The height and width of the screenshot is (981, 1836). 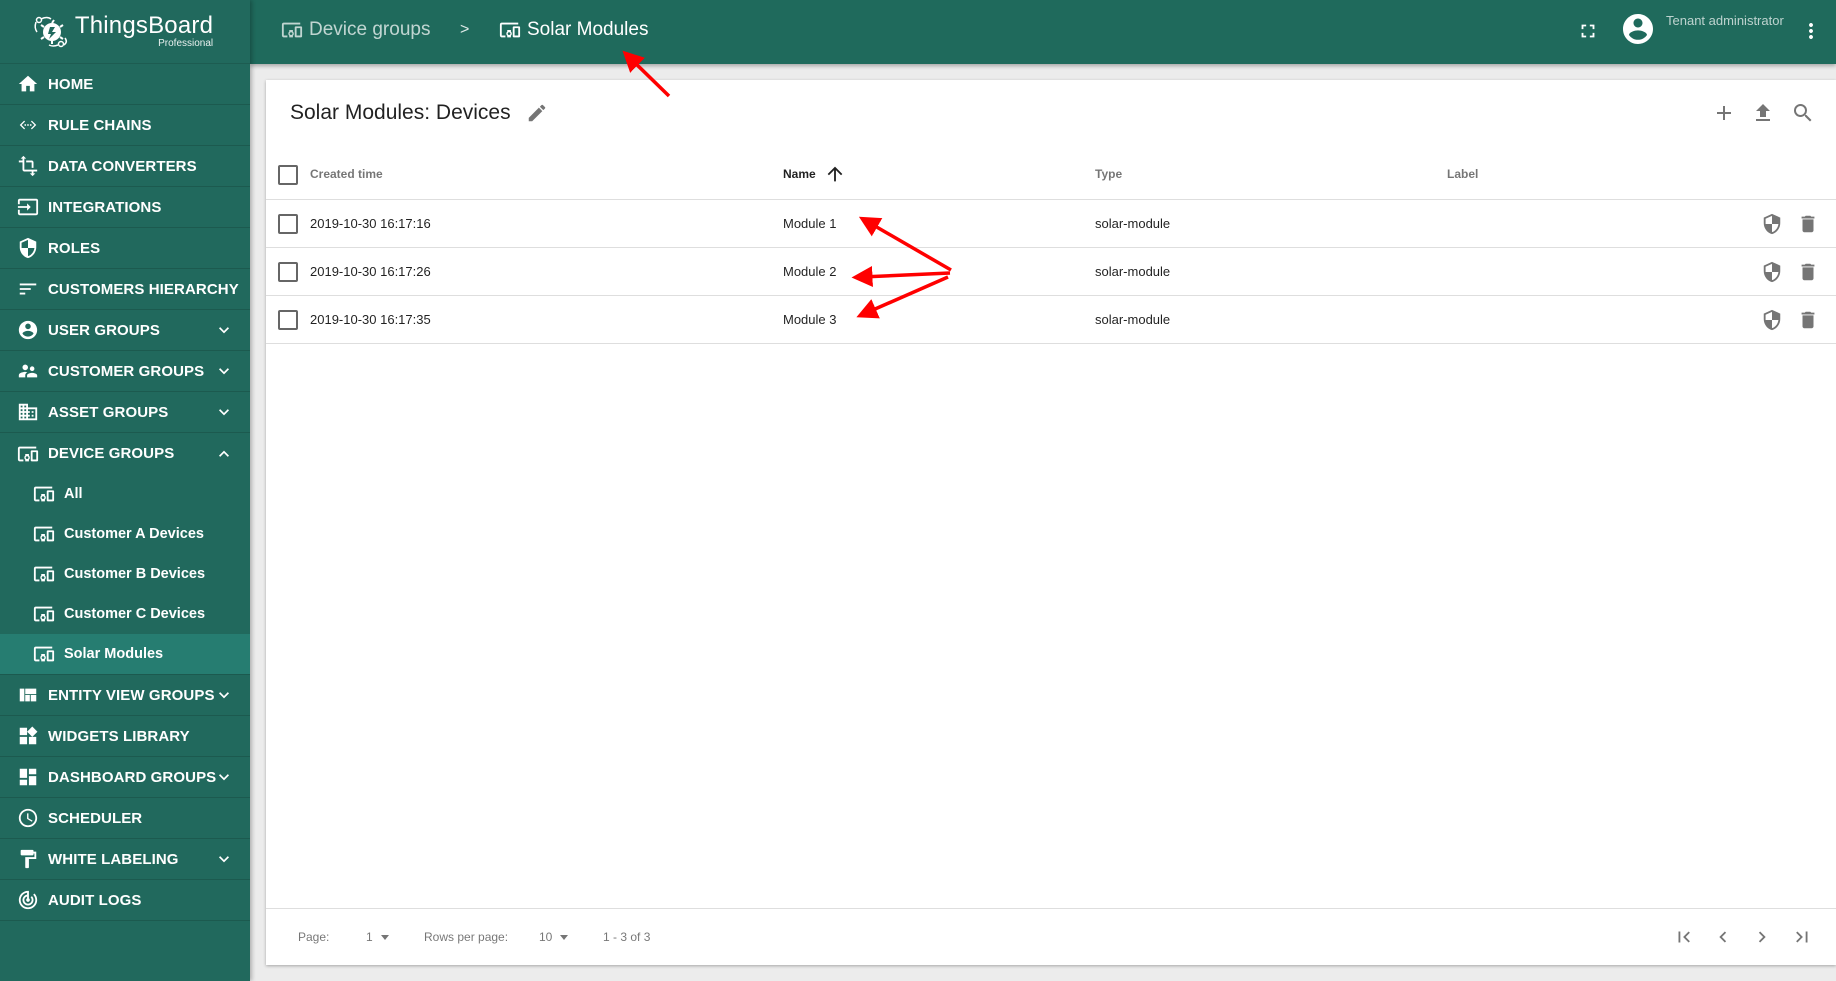 What do you see at coordinates (125, 534) in the screenshot?
I see `device-group-customer-a: Customer A Devices` at bounding box center [125, 534].